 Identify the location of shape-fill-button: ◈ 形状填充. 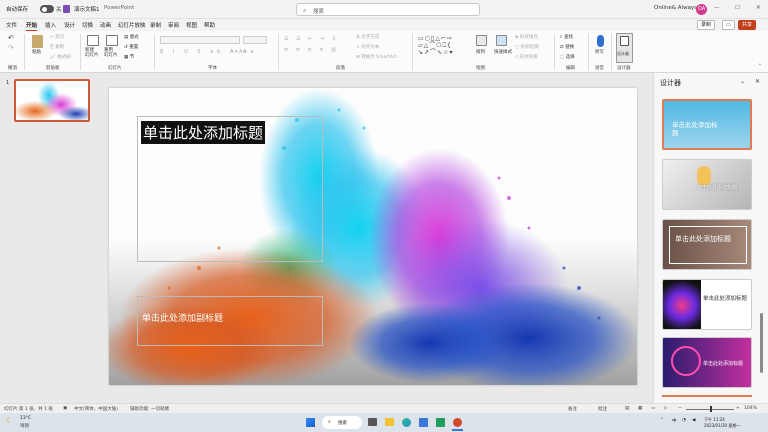
(526, 37).